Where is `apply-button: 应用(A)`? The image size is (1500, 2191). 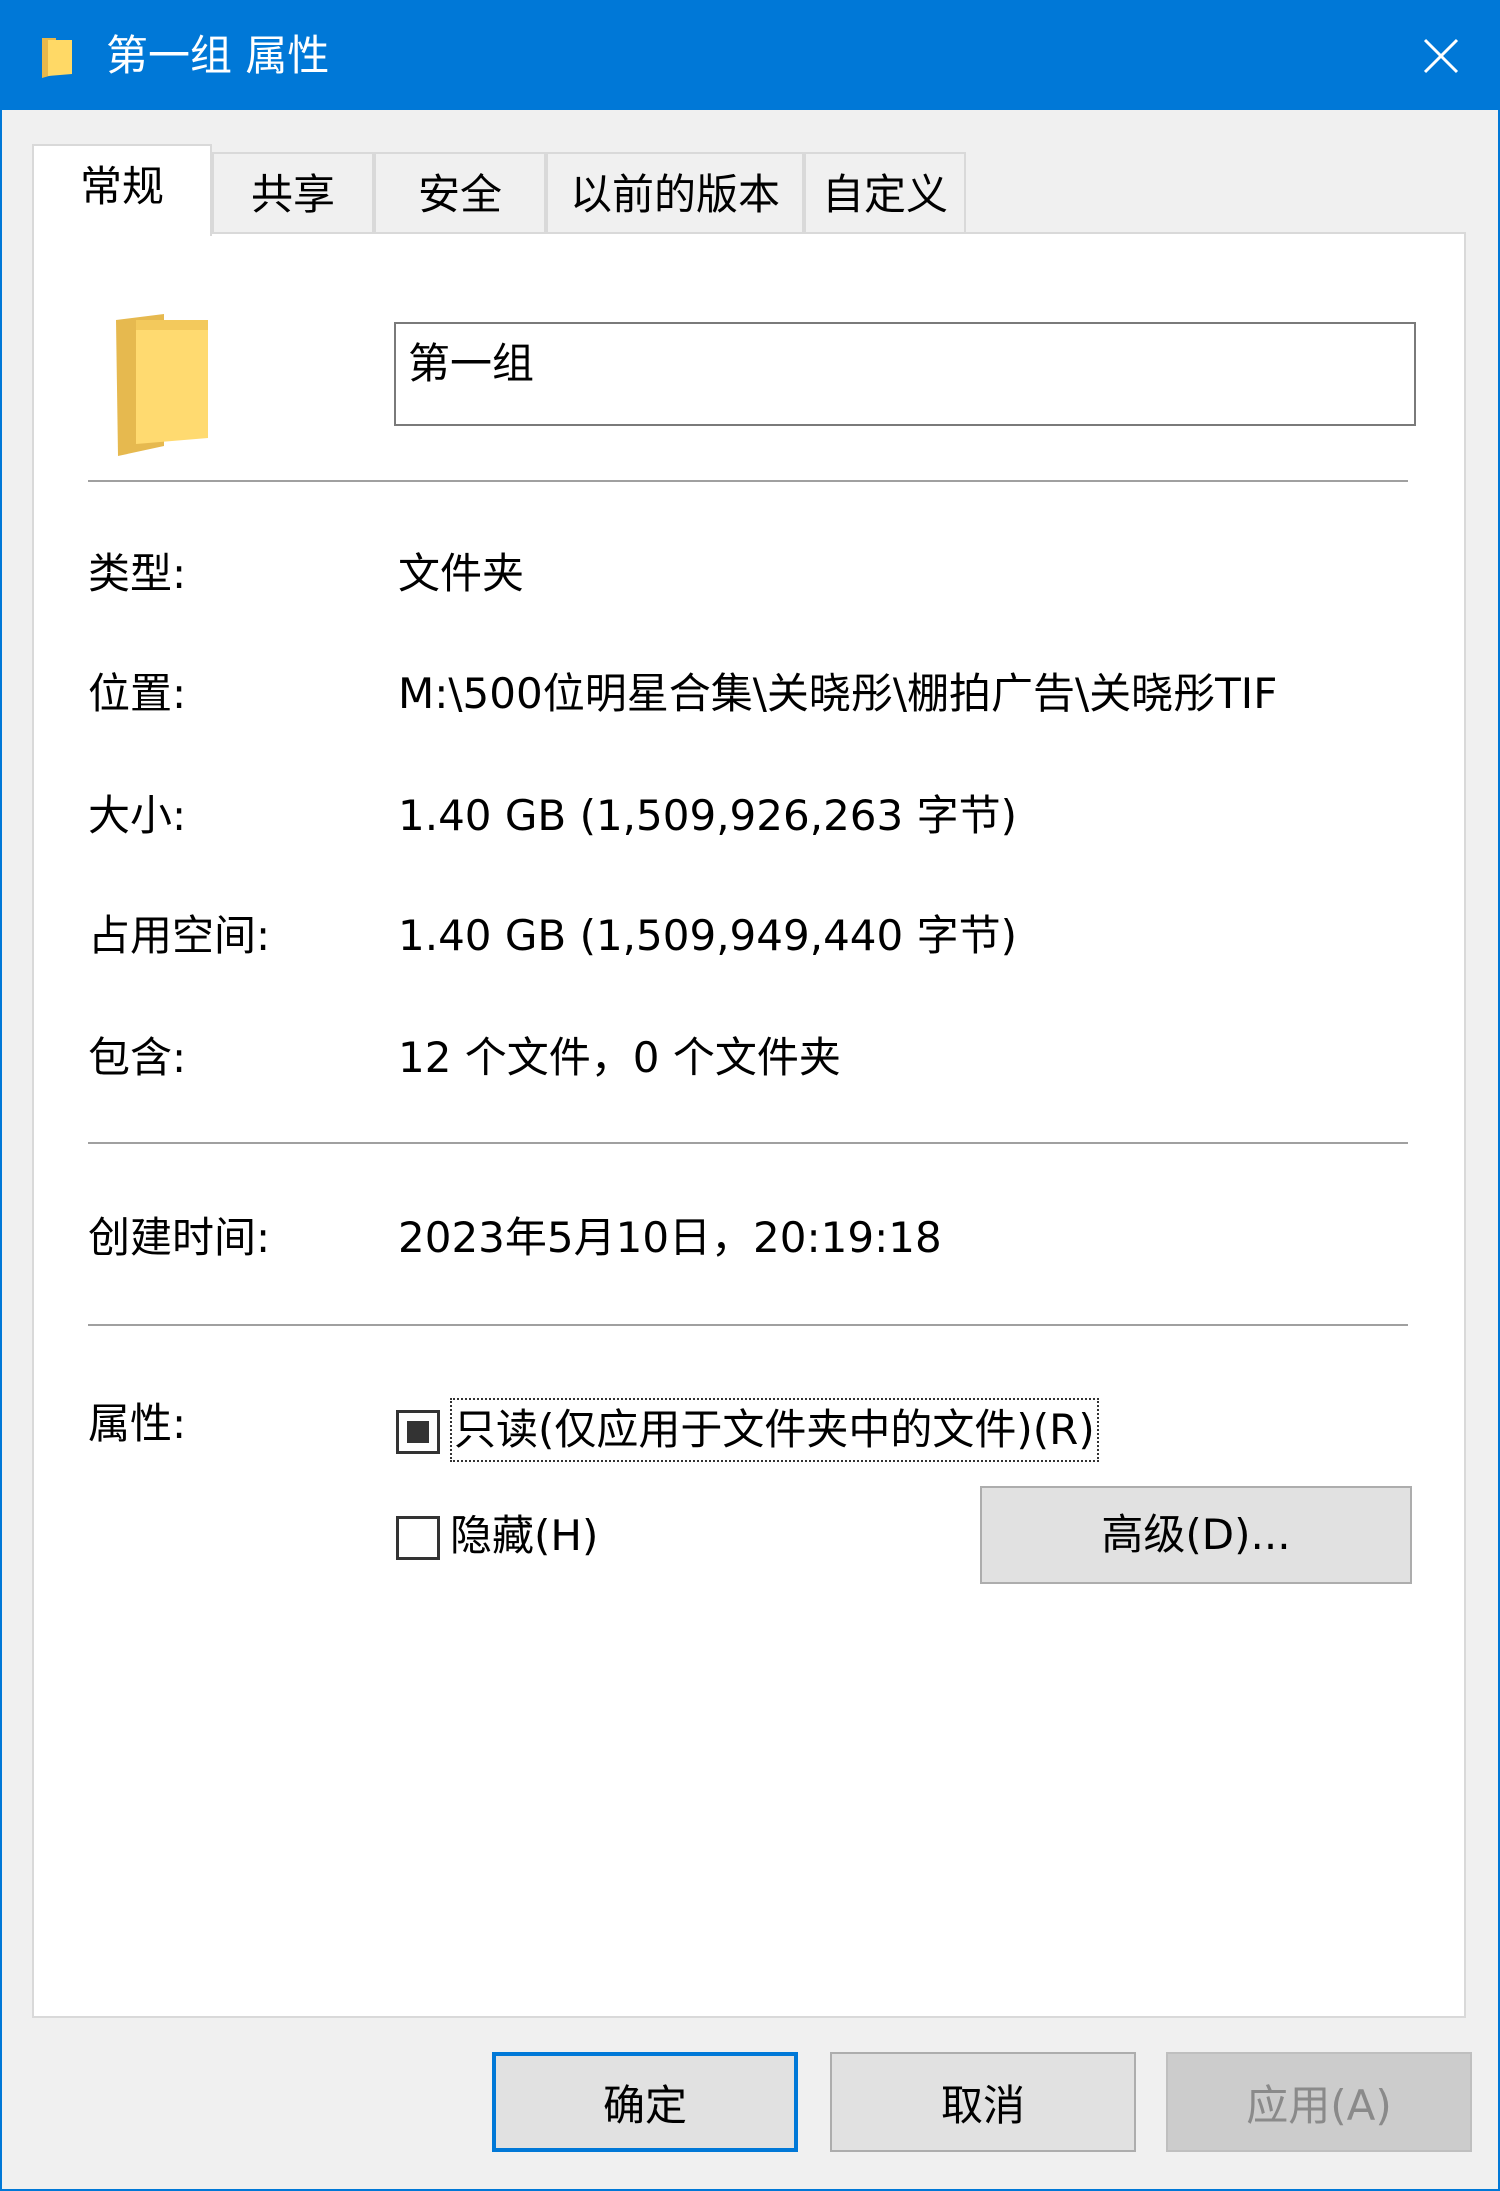
apply-button: 应用(A) is located at coordinates (1319, 2102).